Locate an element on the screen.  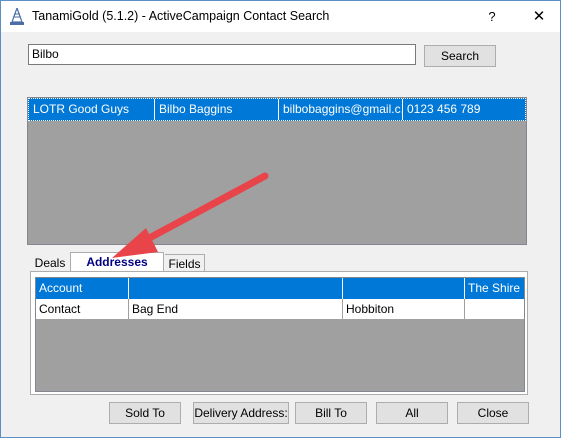
address-type-cell: Account is located at coordinates (82, 288).